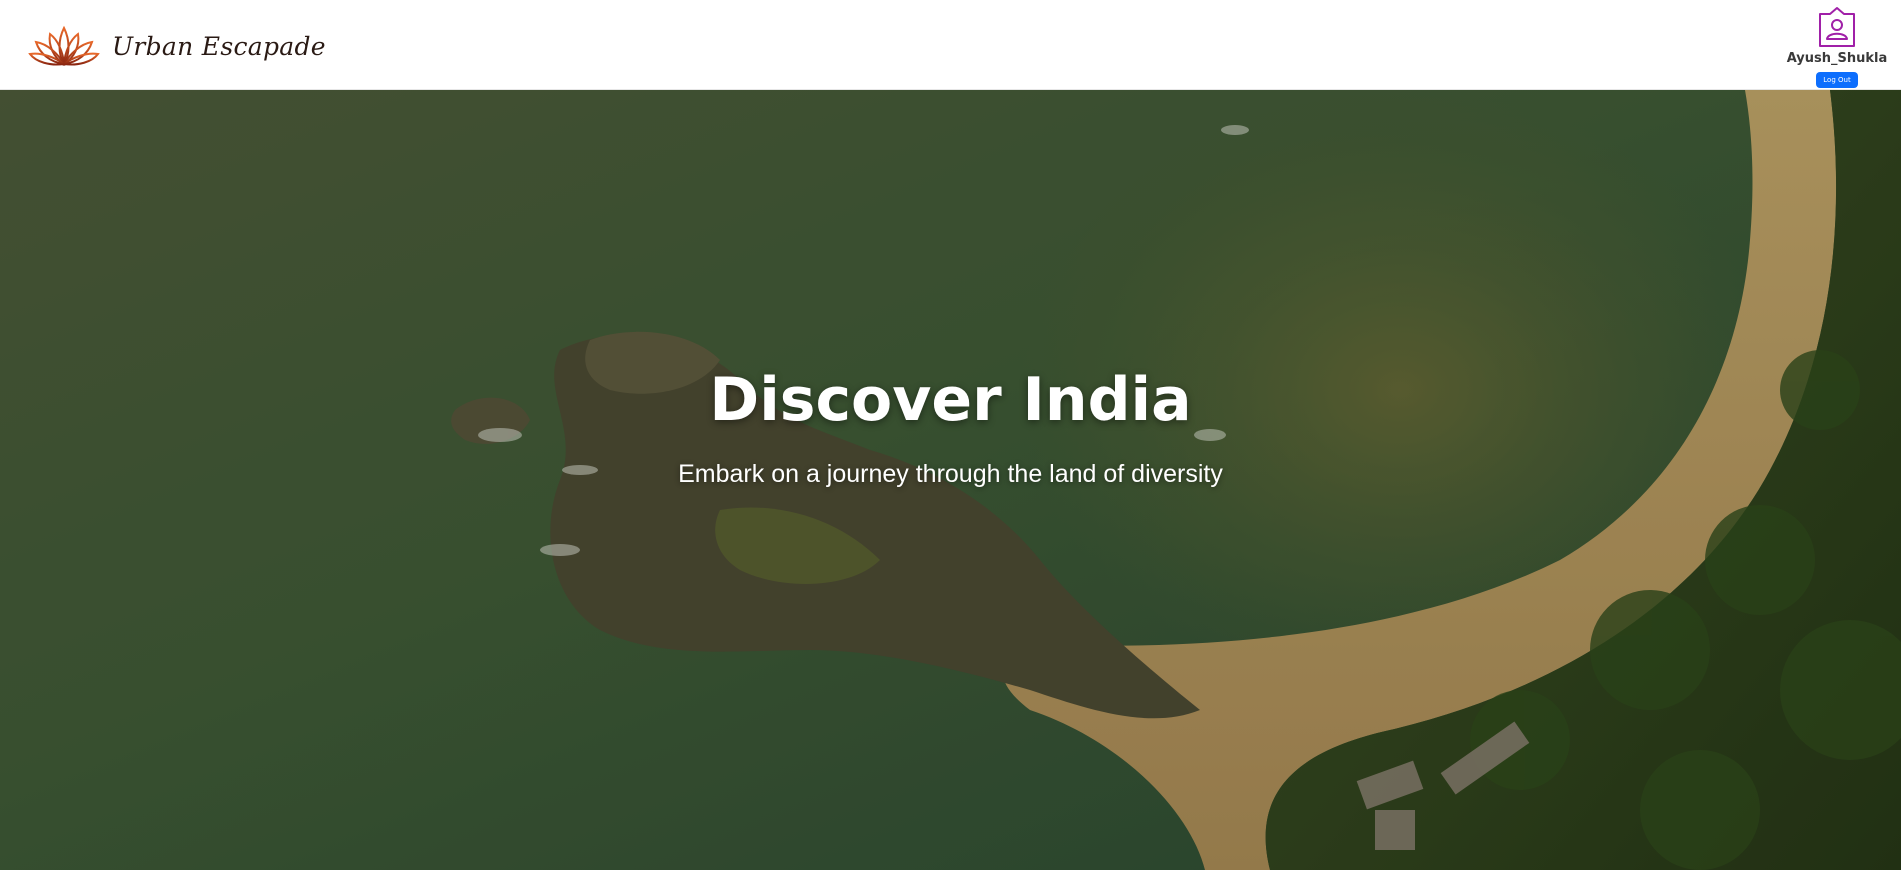  I want to click on lotus-icon, so click(64, 45).